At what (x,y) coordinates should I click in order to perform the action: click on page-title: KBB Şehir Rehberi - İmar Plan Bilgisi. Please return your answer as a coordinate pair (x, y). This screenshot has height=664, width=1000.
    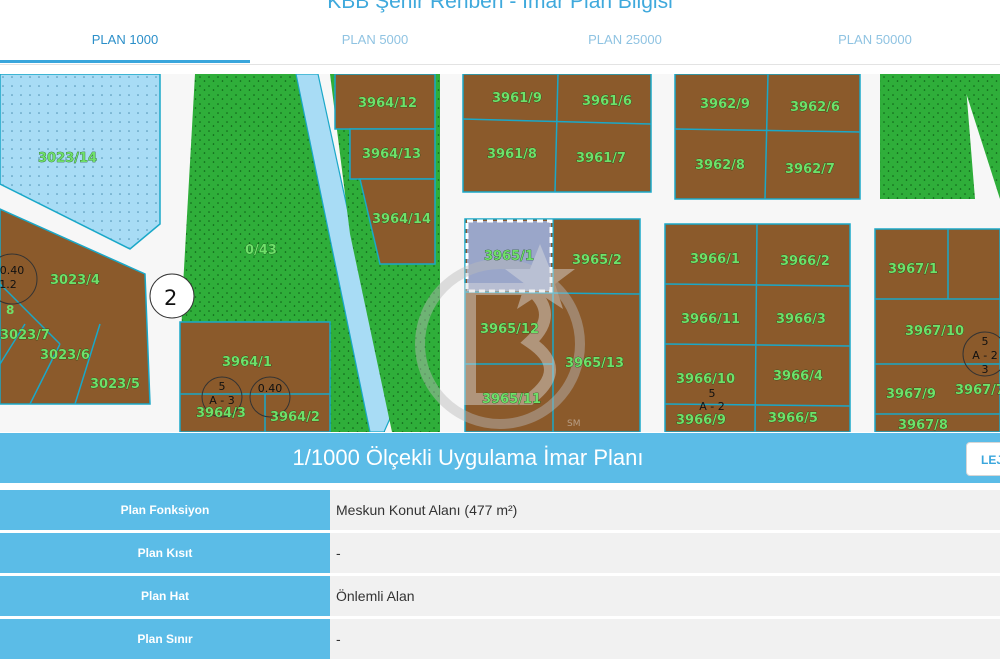
    Looking at the image, I should click on (500, 6).